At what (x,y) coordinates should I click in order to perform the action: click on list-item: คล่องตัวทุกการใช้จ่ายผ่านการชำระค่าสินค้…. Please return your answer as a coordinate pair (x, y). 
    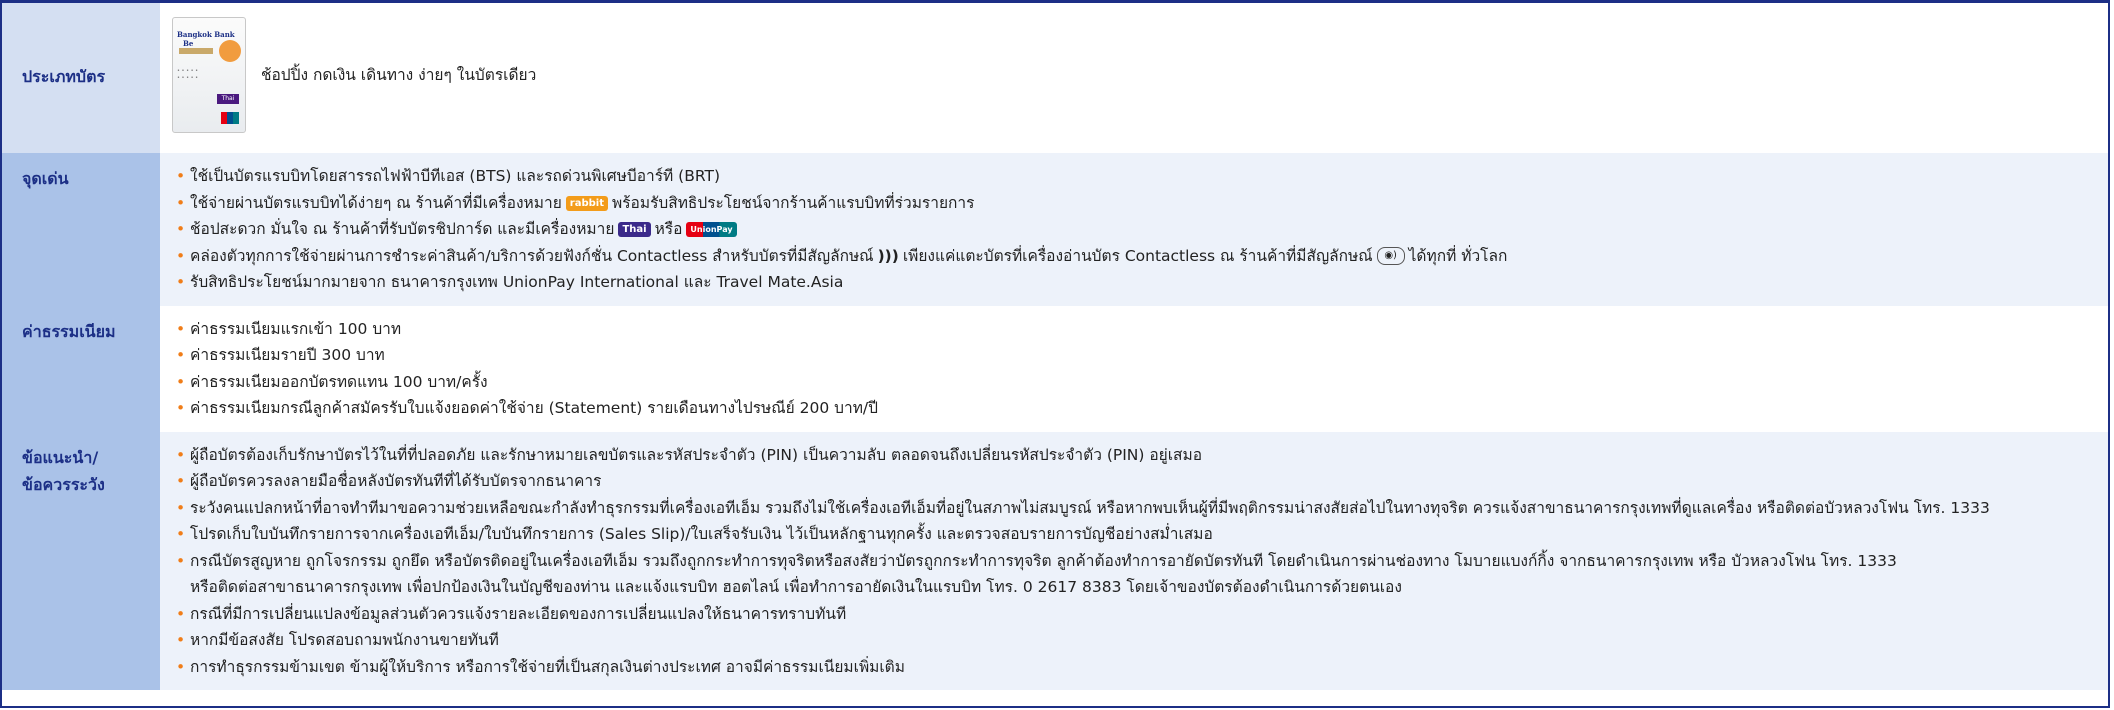
    Looking at the image, I should click on (1138, 256).